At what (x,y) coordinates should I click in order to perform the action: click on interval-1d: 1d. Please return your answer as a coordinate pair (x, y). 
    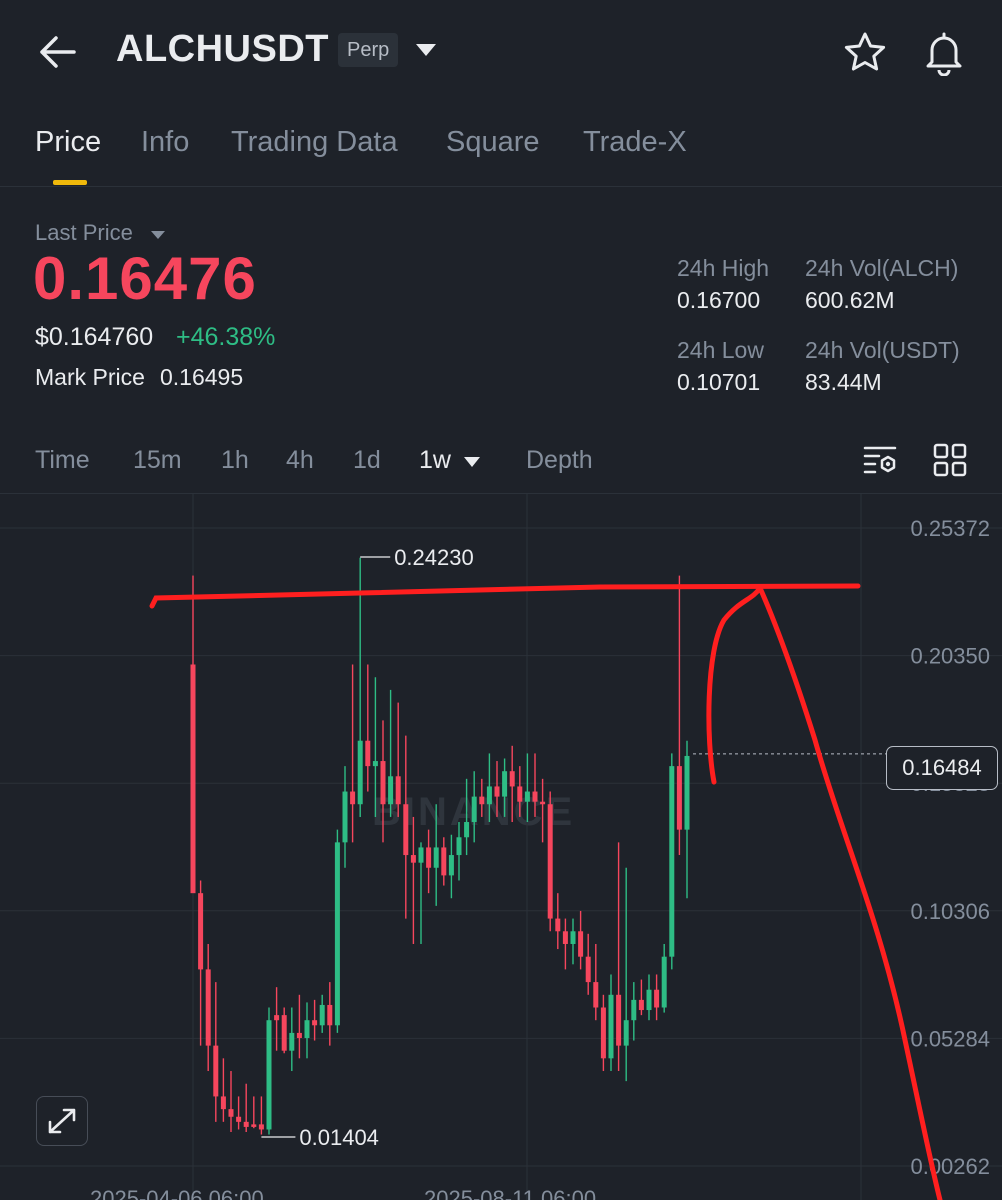
    Looking at the image, I should click on (367, 460).